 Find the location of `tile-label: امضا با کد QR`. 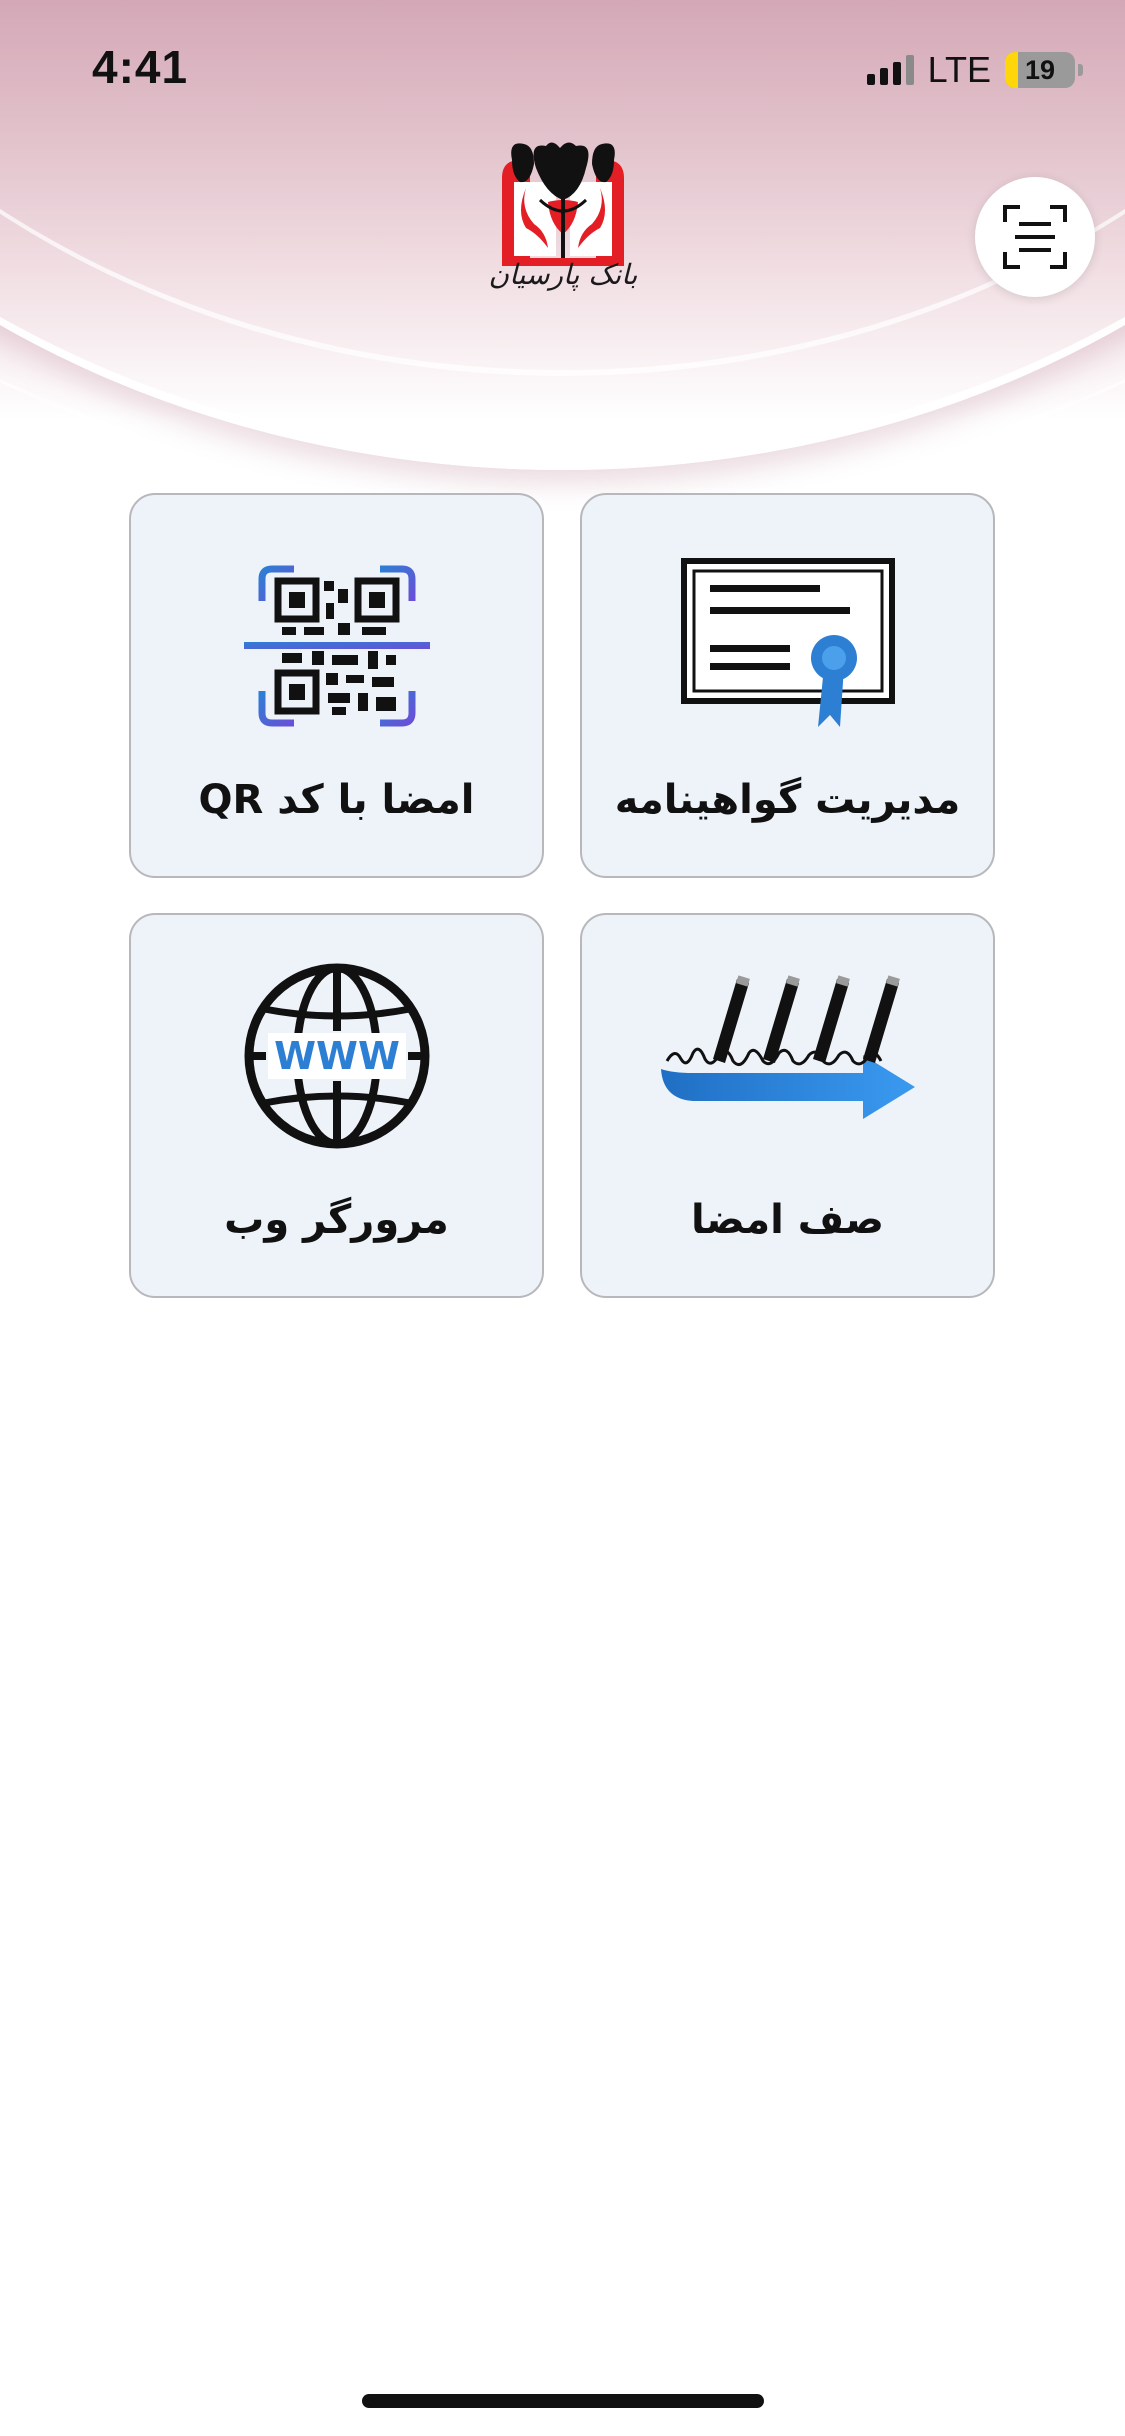

tile-label: امضا با کد QR is located at coordinates (336, 800).